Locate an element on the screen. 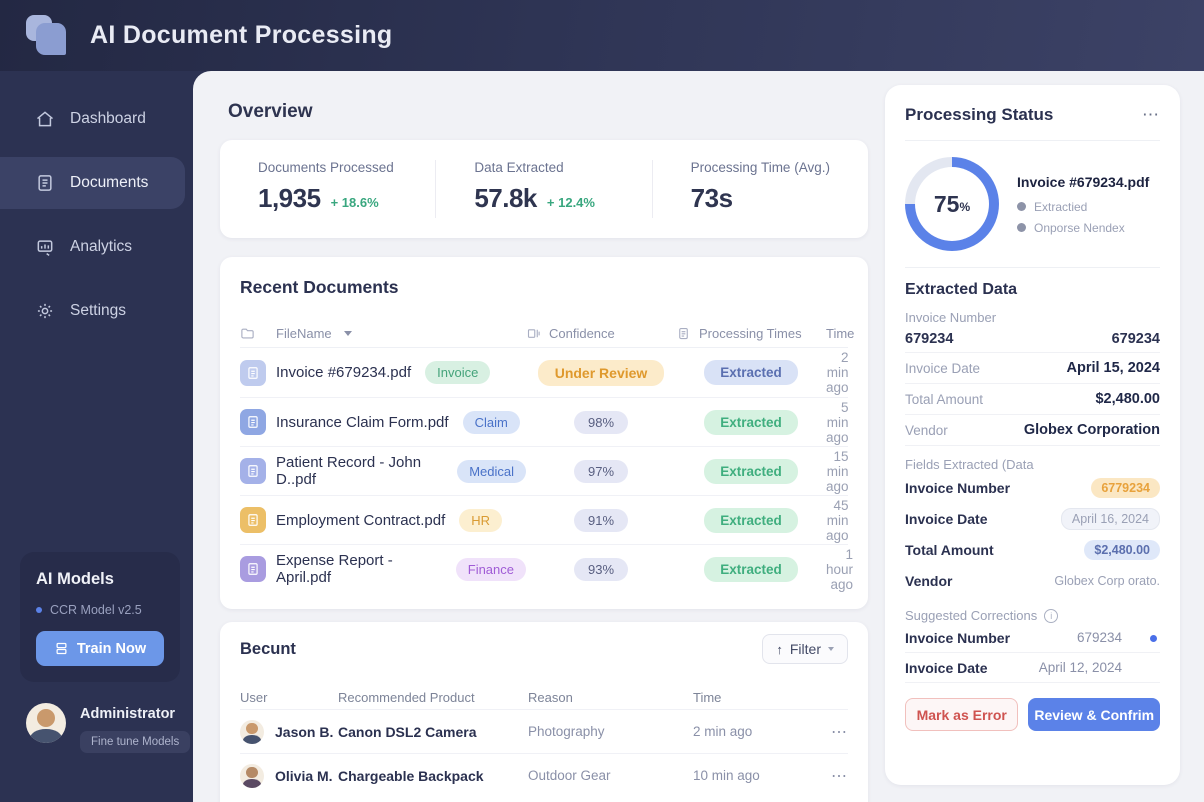 Image resolution: width=1204 pixels, height=802 pixels. file-name: Patient Record - John D..pdf is located at coordinates (349, 471).